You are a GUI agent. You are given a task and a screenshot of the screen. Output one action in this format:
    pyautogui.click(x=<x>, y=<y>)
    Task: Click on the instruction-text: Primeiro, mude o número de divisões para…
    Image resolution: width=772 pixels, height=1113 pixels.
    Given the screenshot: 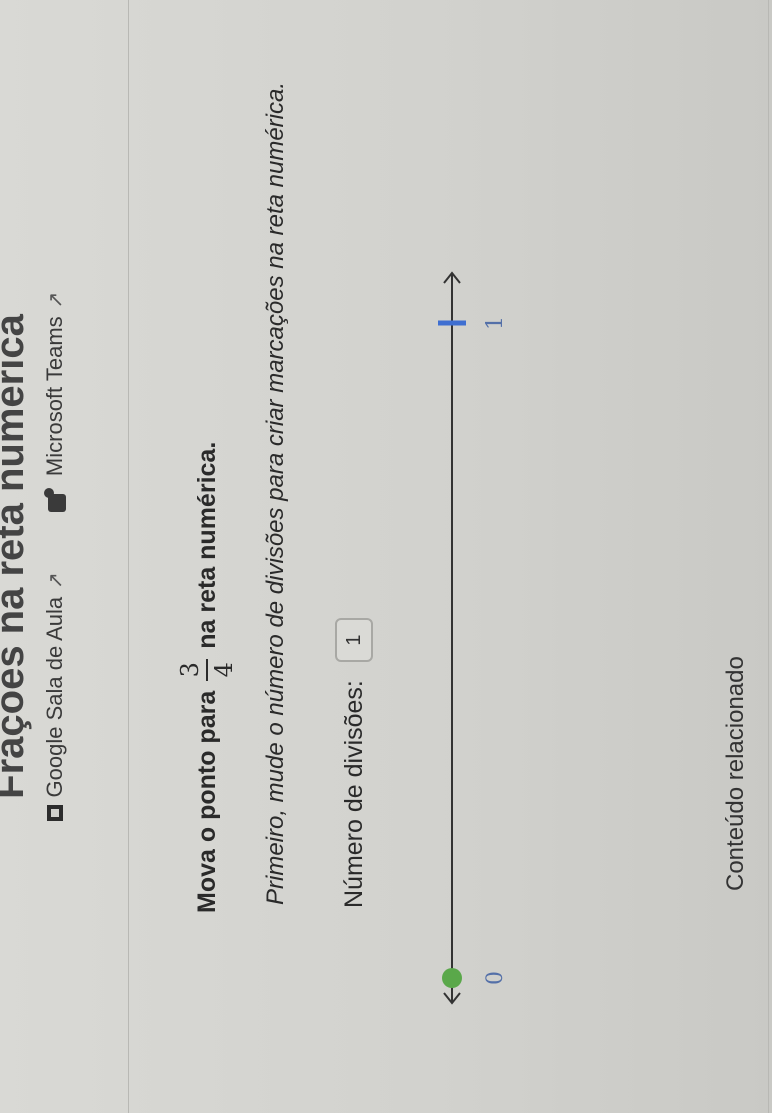 What is the action you would take?
    pyautogui.click(x=275, y=493)
    